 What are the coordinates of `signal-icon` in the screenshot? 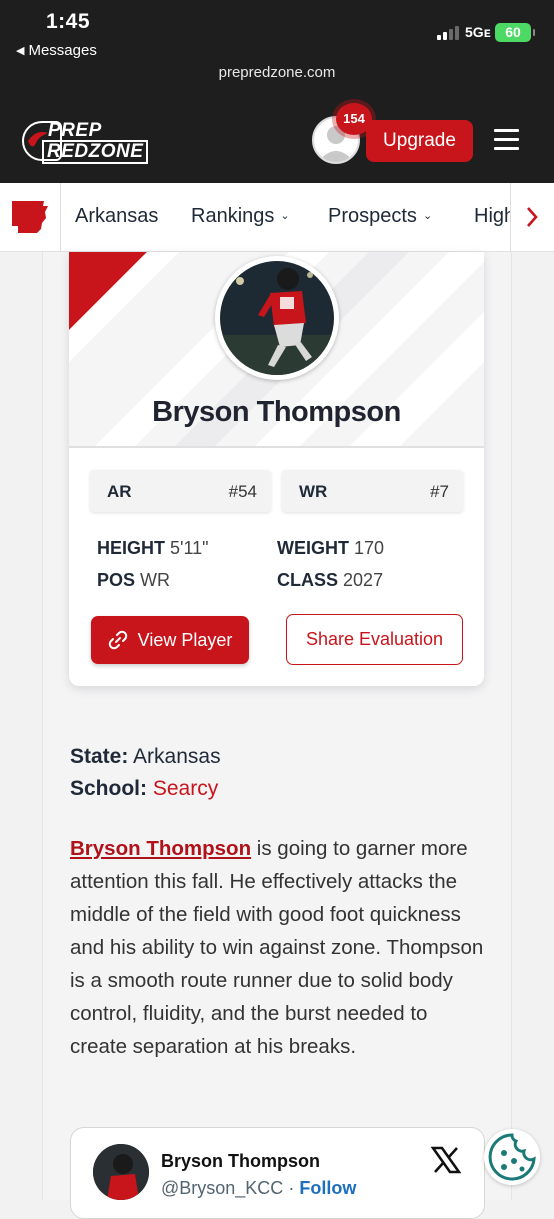 It's located at (449, 33).